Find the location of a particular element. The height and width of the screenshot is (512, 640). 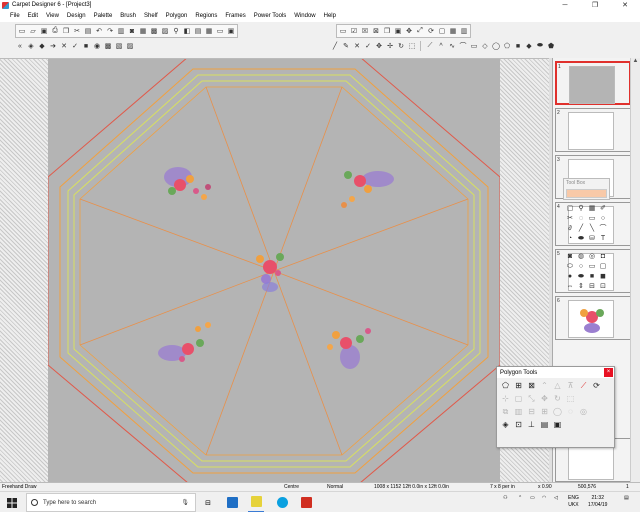

resize-icon: ⬚ is located at coordinates (412, 46).